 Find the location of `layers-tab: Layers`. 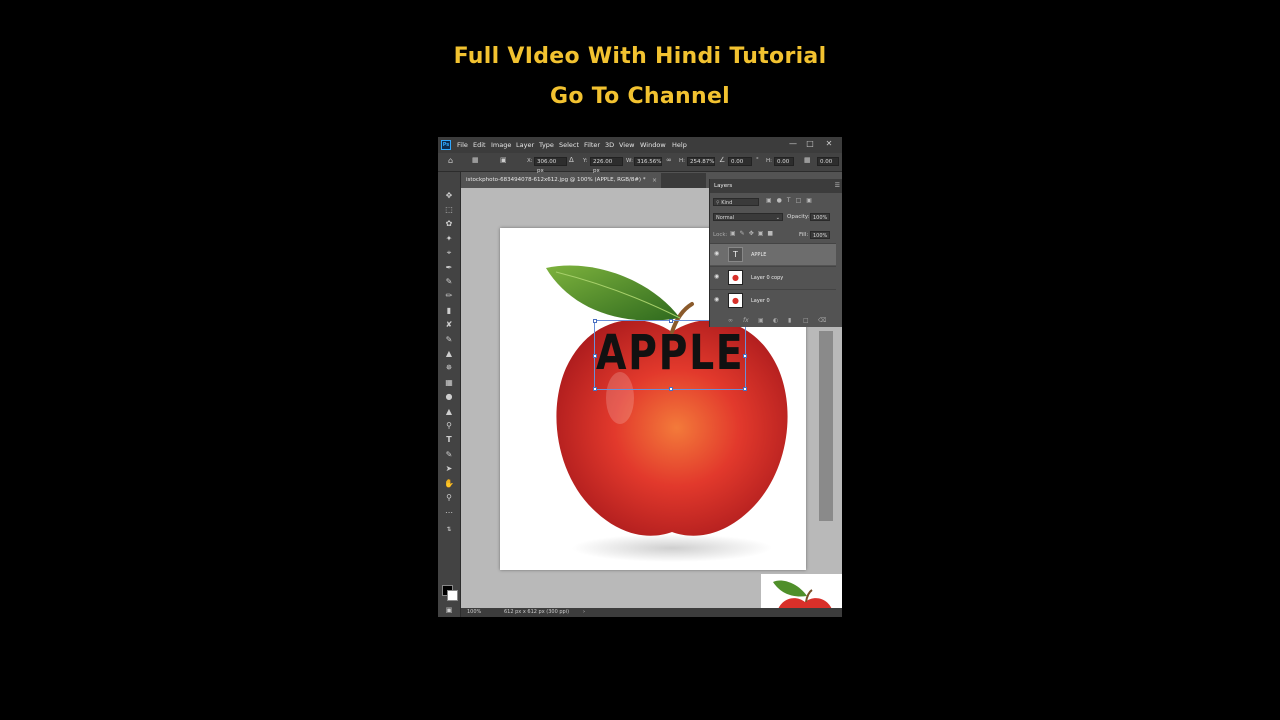

layers-tab: Layers is located at coordinates (723, 186).